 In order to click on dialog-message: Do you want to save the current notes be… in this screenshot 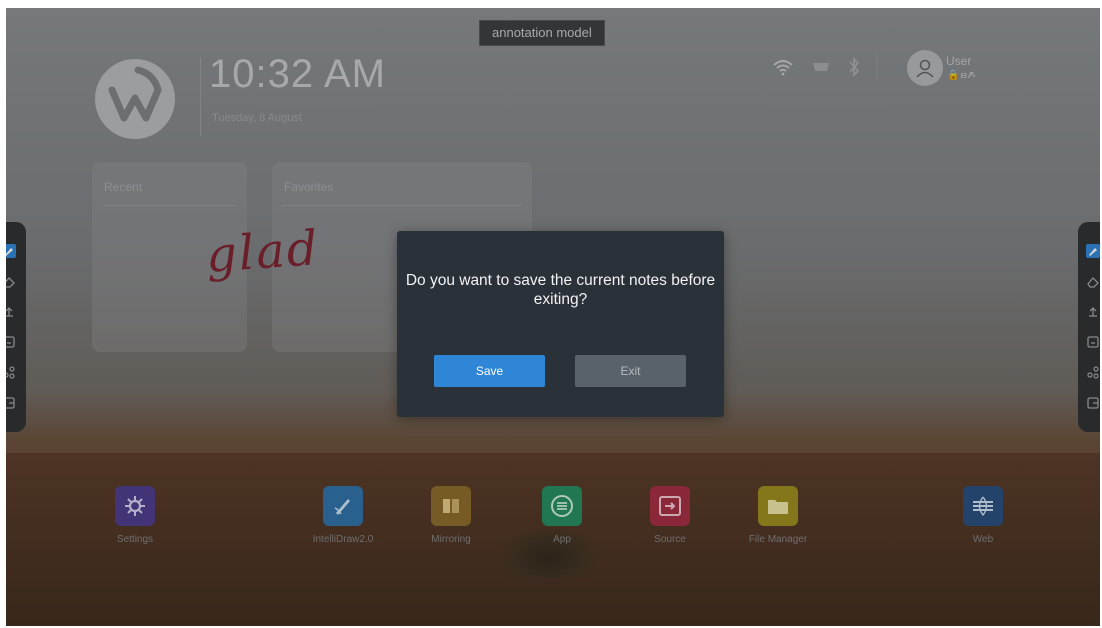, I will do `click(560, 290)`.